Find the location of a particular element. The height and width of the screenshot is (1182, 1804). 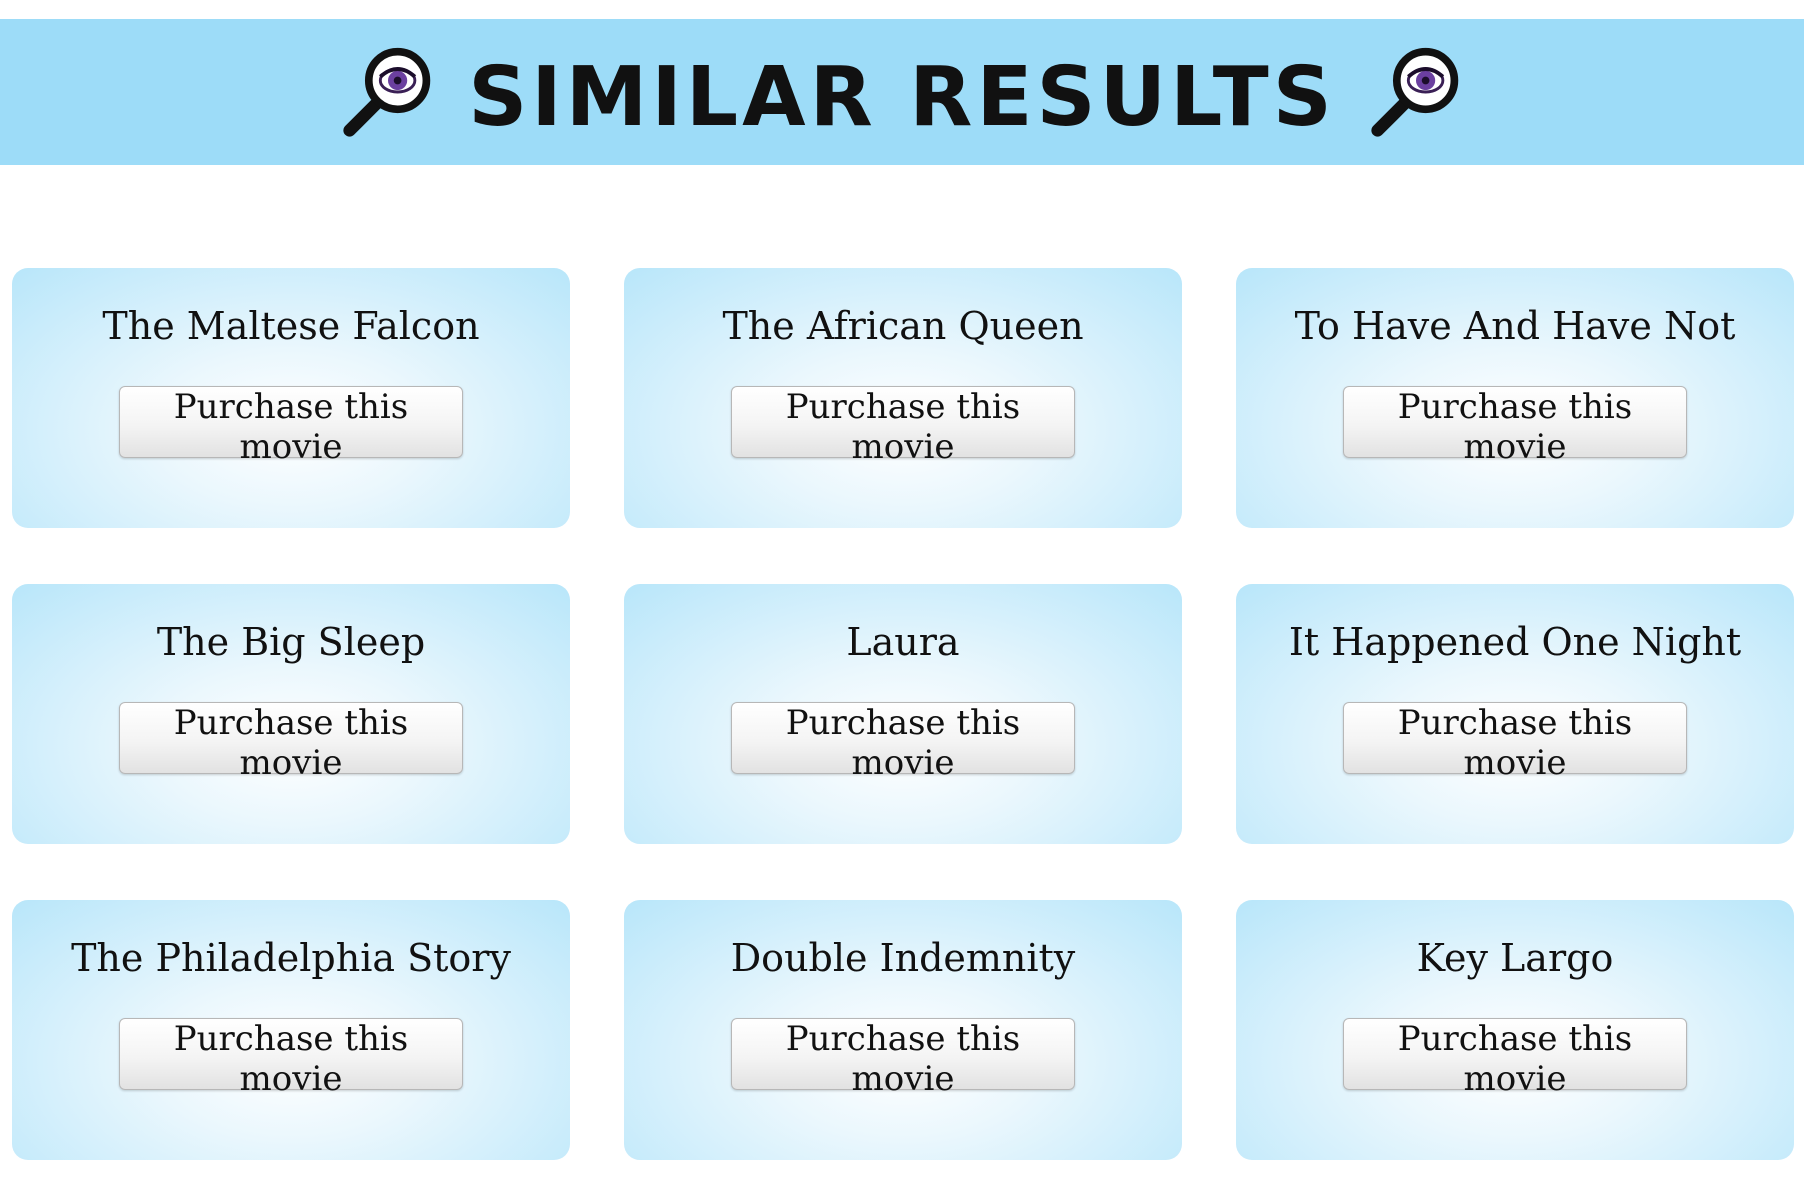

top-spacer is located at coordinates (902, 9).